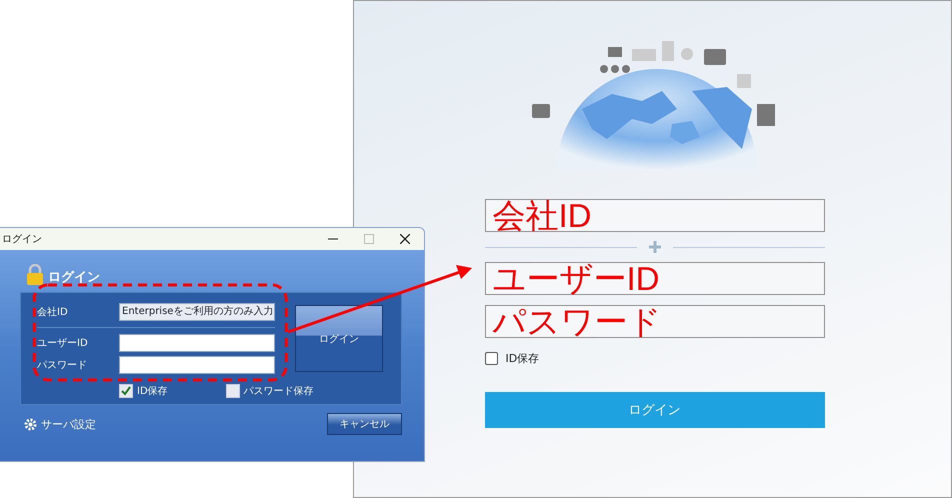  Describe the element at coordinates (197, 312) in the screenshot. I see `input-field: Enterpriseをご利用の方のみ入力` at that location.